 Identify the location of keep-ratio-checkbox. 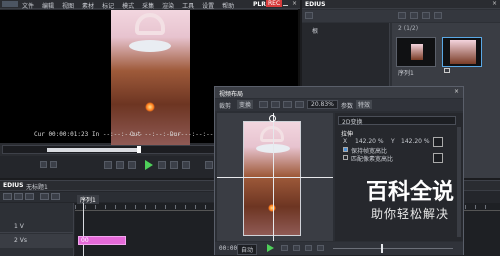
(345, 149).